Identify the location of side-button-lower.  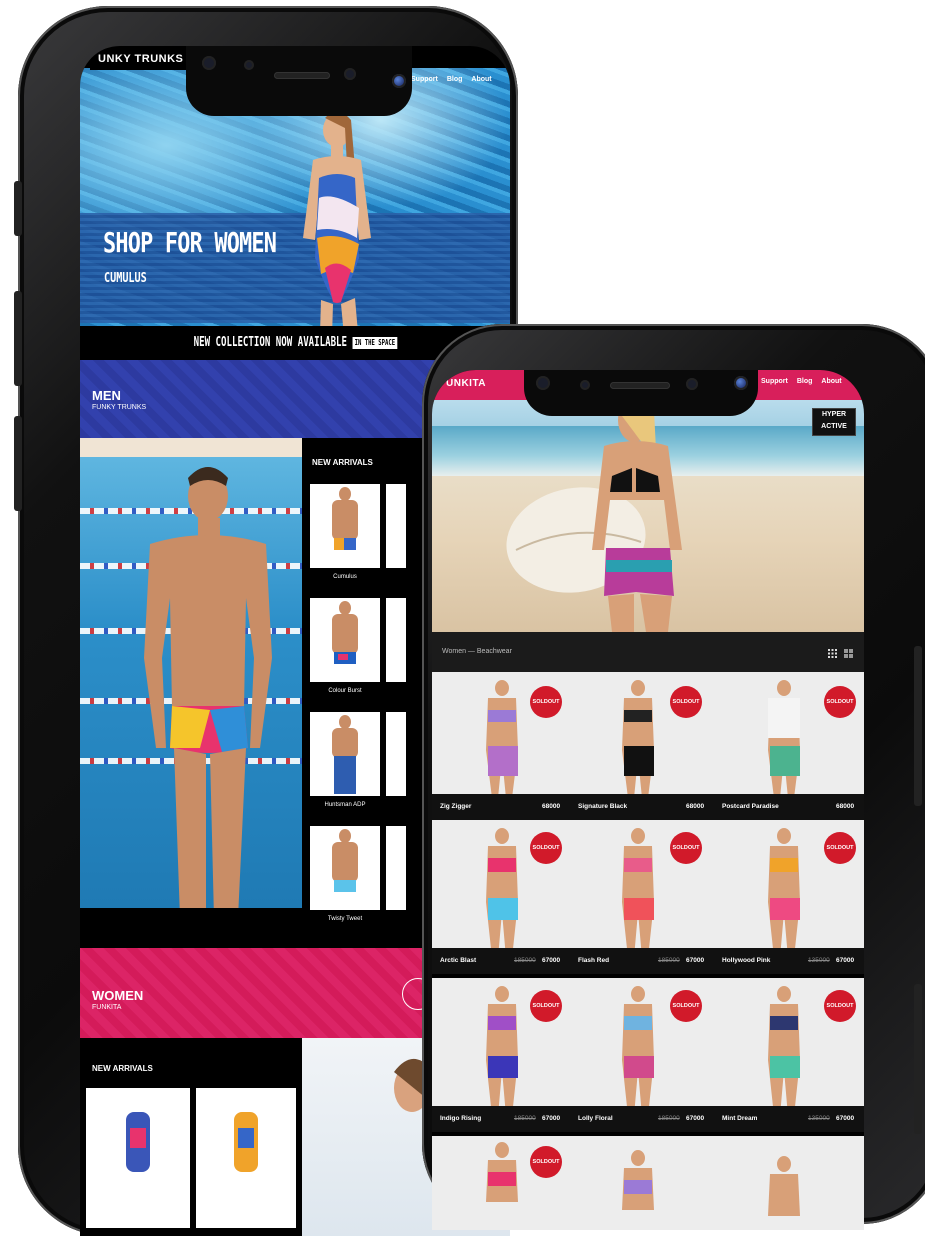
(918, 1059).